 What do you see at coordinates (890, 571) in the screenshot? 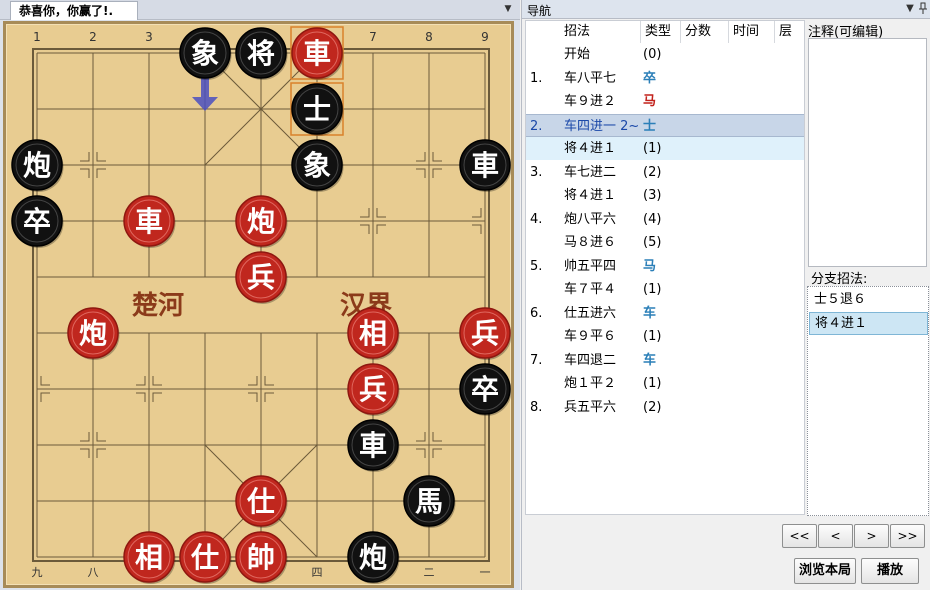
I see `play-button: 播放` at bounding box center [890, 571].